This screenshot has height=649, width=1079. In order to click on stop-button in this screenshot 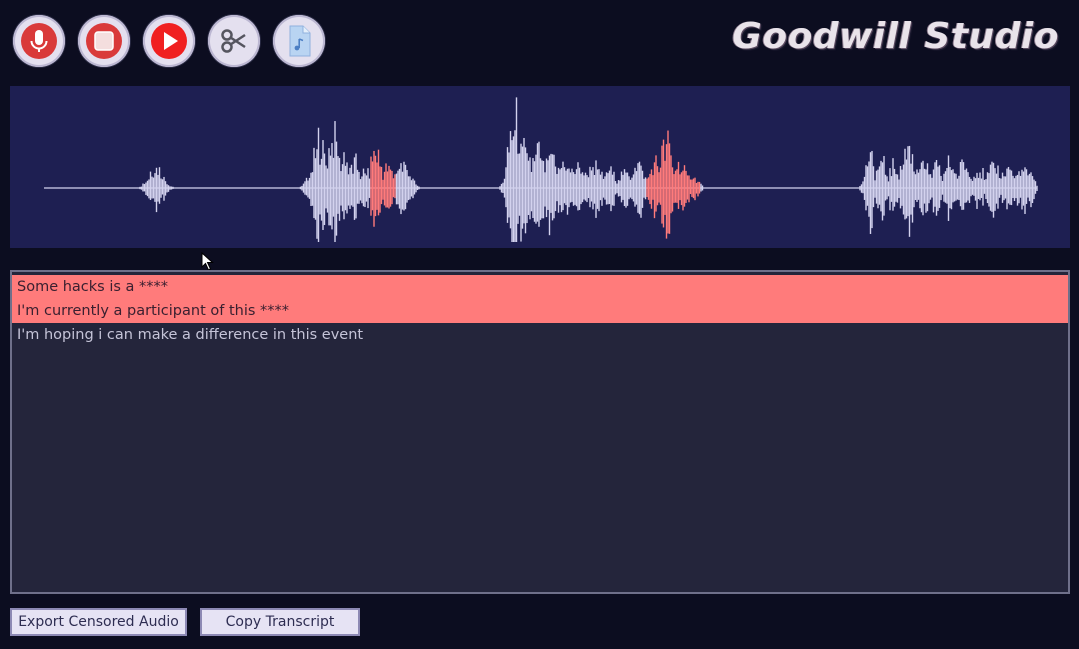, I will do `click(104, 41)`.